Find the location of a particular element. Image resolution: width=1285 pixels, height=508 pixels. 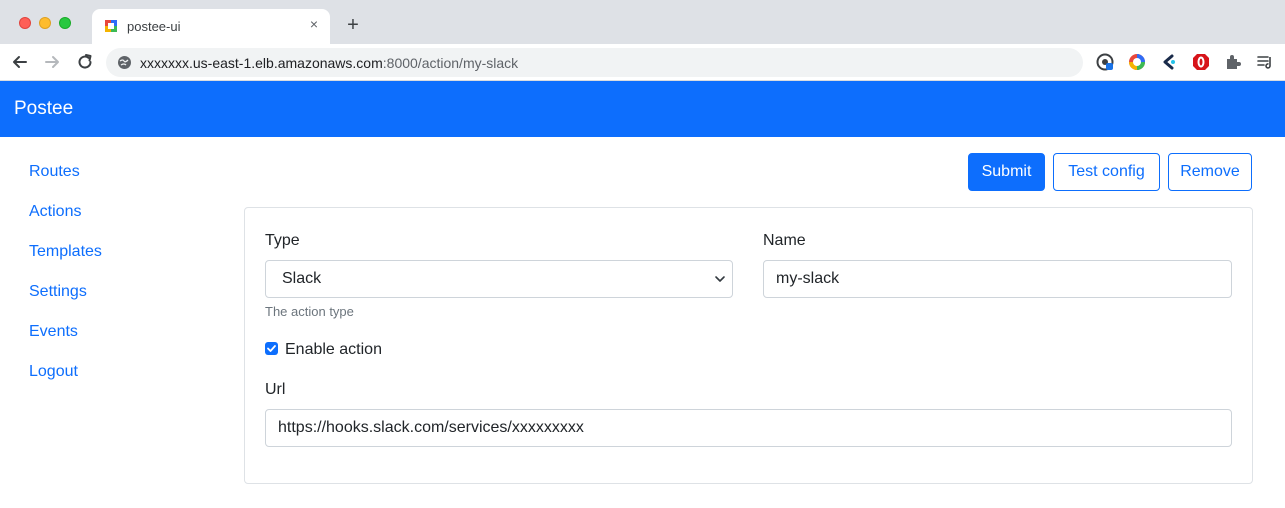

url-label: Url is located at coordinates (275, 389).